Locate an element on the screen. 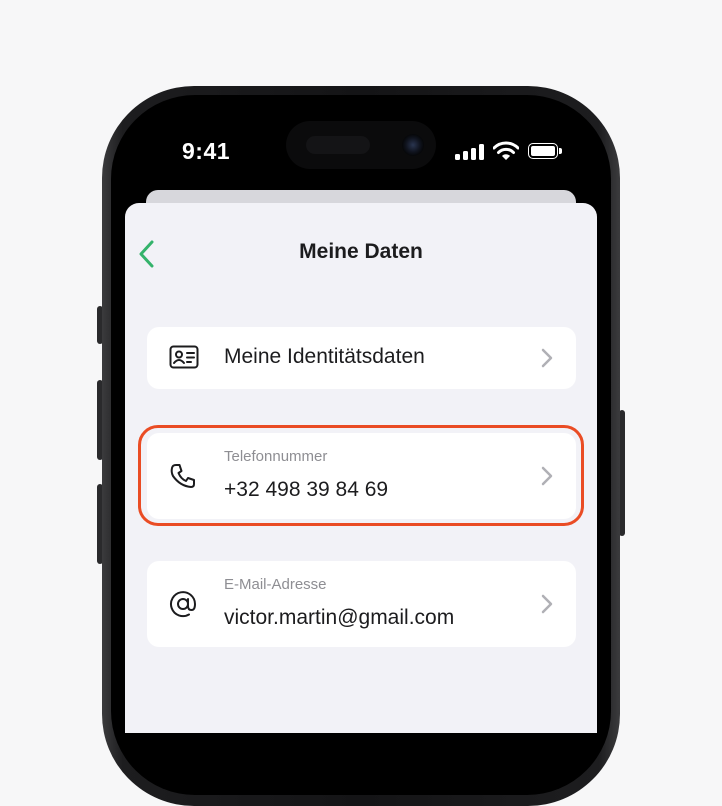  camera-icon is located at coordinates (413, 145).